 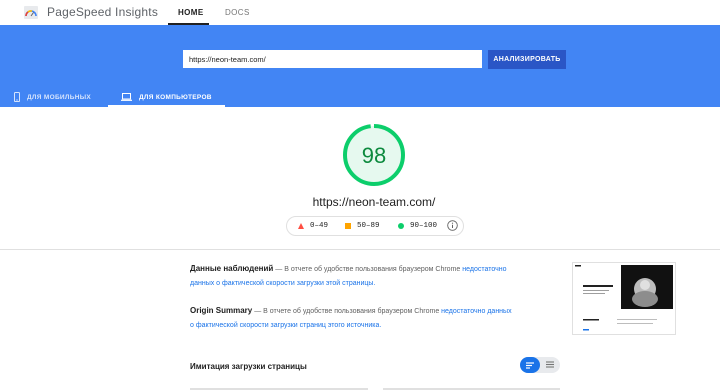 What do you see at coordinates (360, 249) in the screenshot?
I see `section-divider` at bounding box center [360, 249].